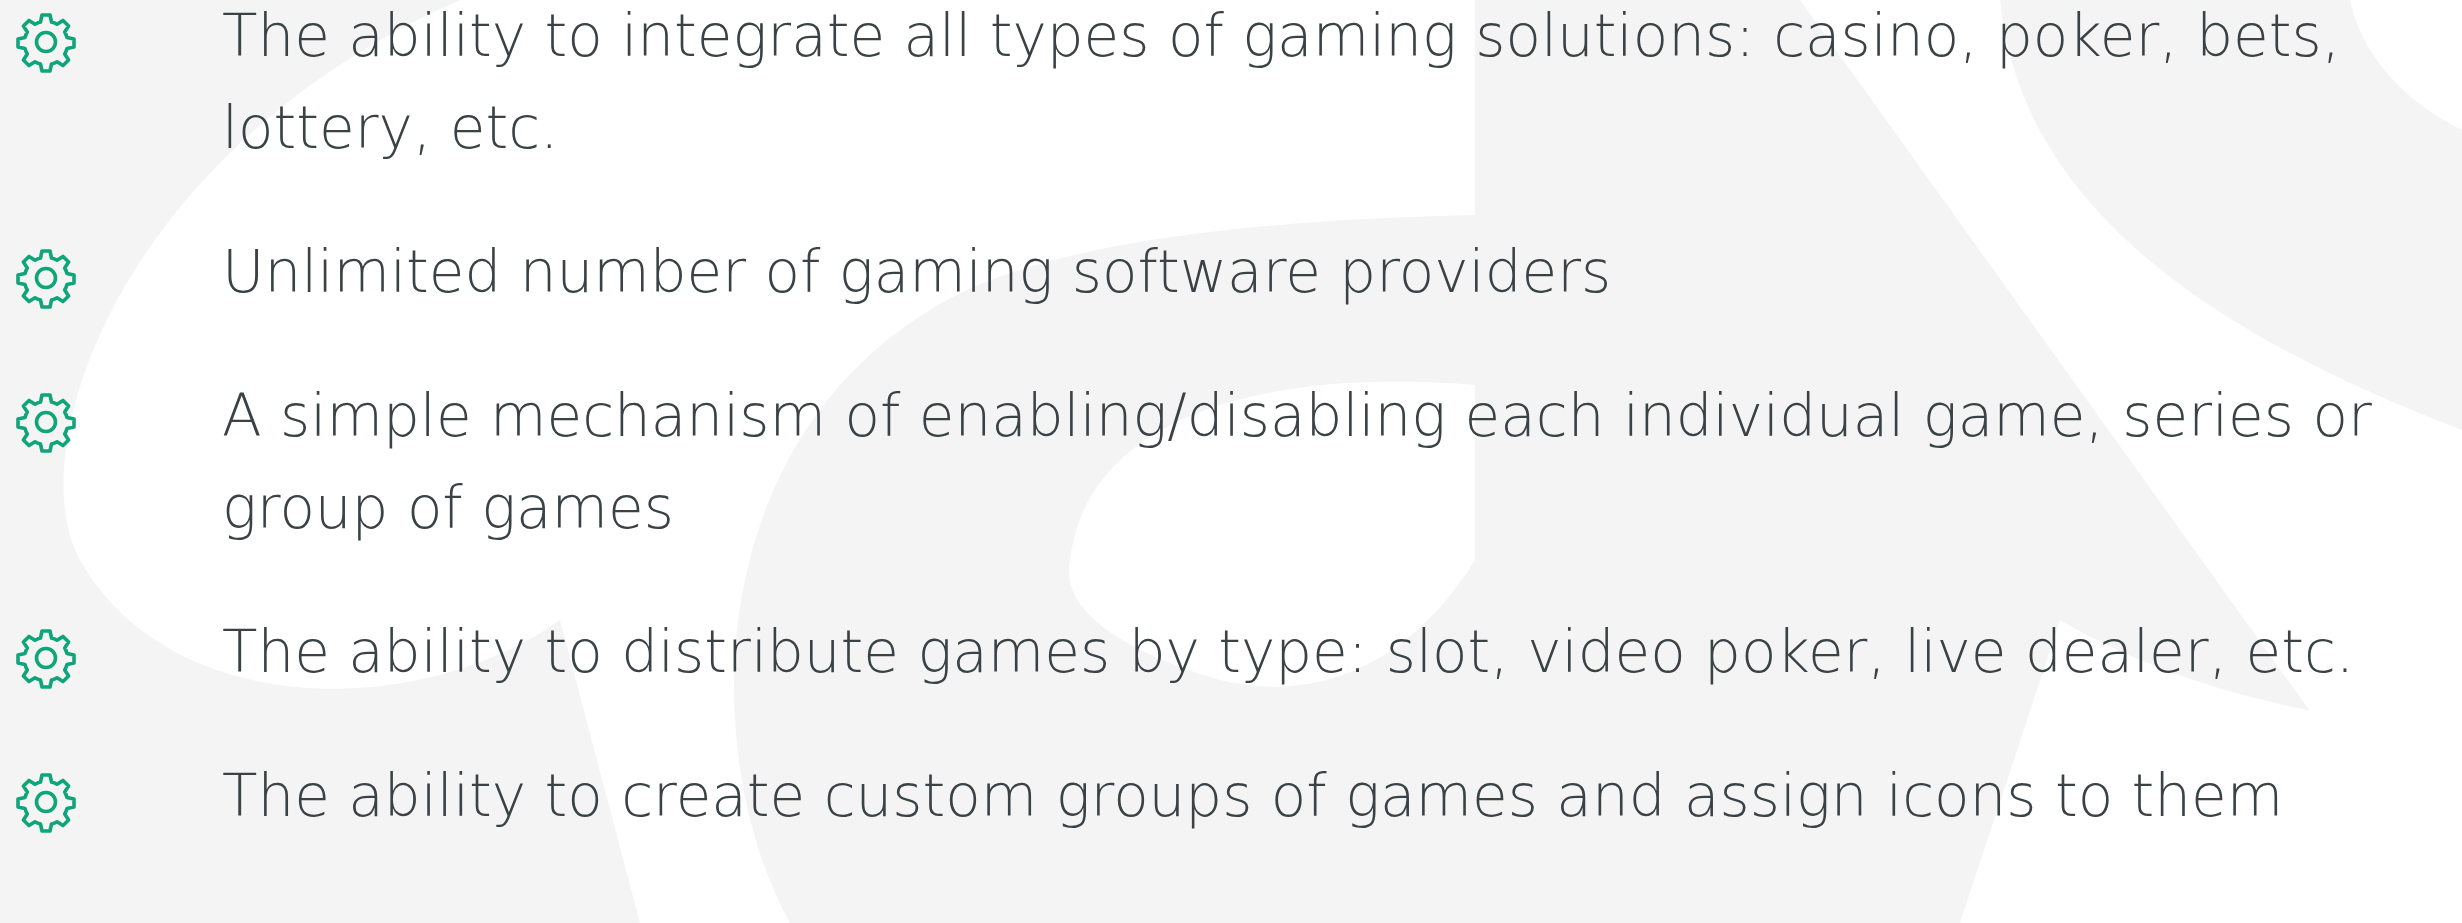 The image size is (2462, 923). Describe the element at coordinates (917, 272) in the screenshot. I see `feature-text: Unlimited number of gaming software providers` at that location.